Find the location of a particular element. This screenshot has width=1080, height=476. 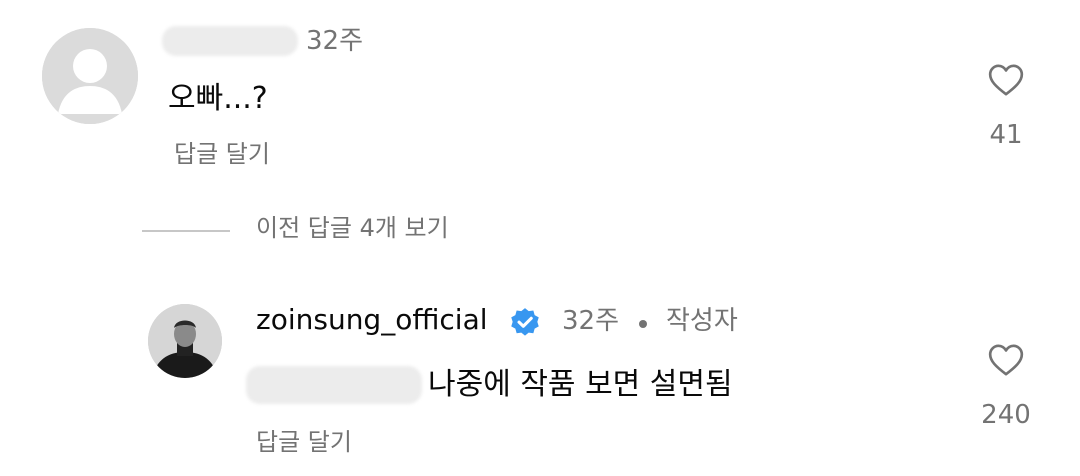

comment-username: zoinsung_official is located at coordinates (372, 320).